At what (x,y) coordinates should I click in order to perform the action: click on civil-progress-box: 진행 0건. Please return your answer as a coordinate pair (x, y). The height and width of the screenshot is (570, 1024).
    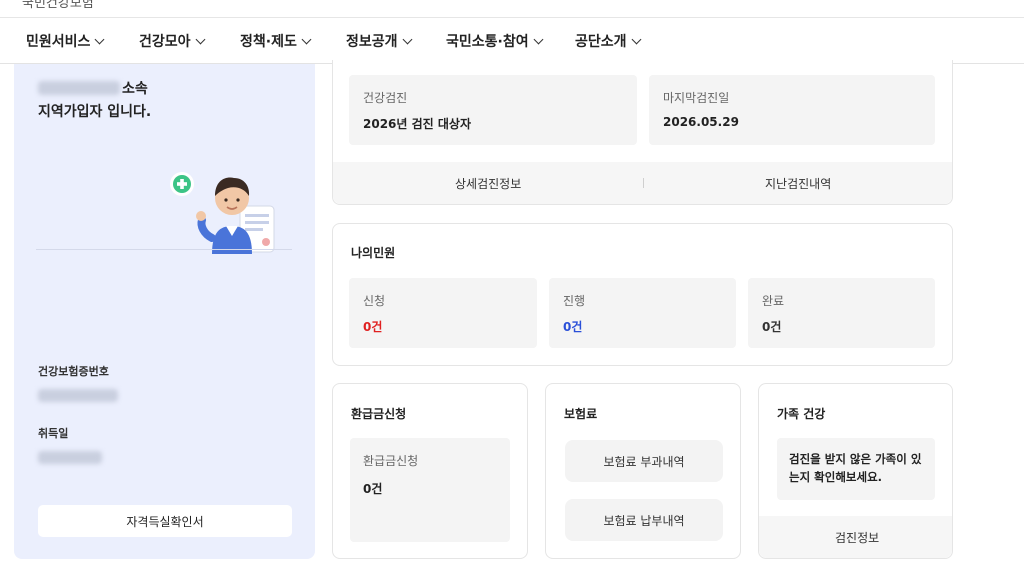
    Looking at the image, I should click on (642, 313).